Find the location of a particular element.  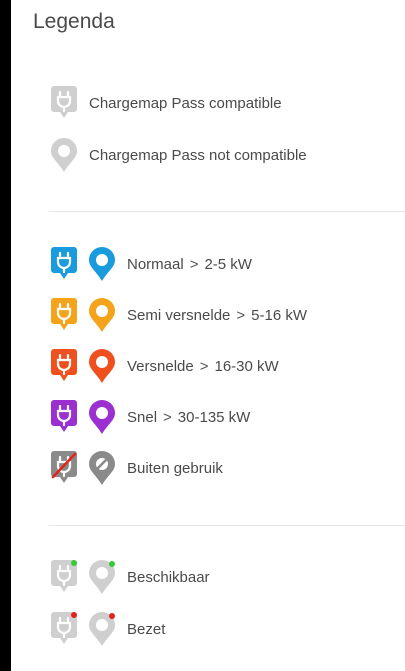

power-name: Semi versnelde is located at coordinates (179, 315).